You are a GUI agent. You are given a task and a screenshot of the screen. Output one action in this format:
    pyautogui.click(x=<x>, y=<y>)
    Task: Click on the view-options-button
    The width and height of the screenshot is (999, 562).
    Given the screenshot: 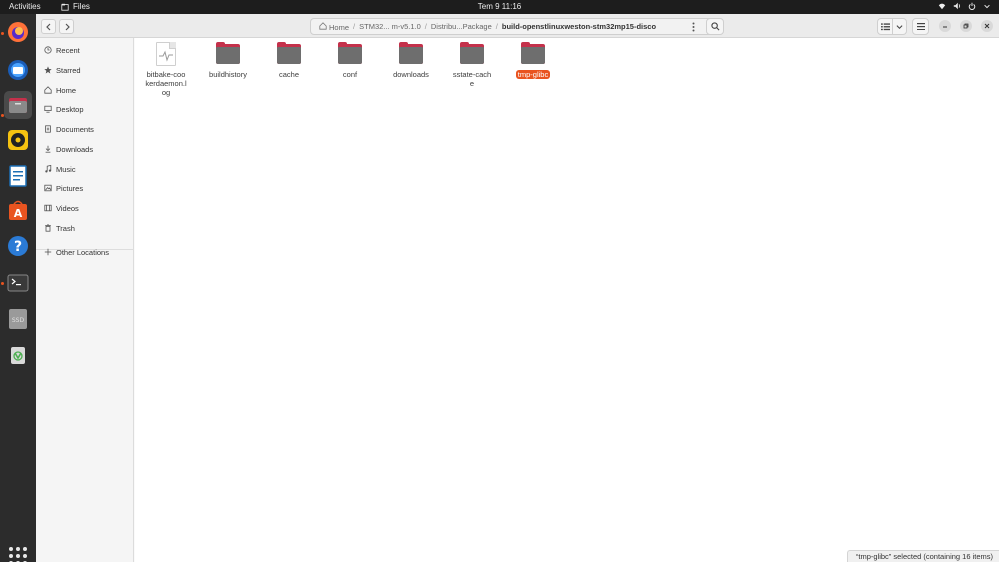 What is the action you would take?
    pyautogui.click(x=900, y=26)
    